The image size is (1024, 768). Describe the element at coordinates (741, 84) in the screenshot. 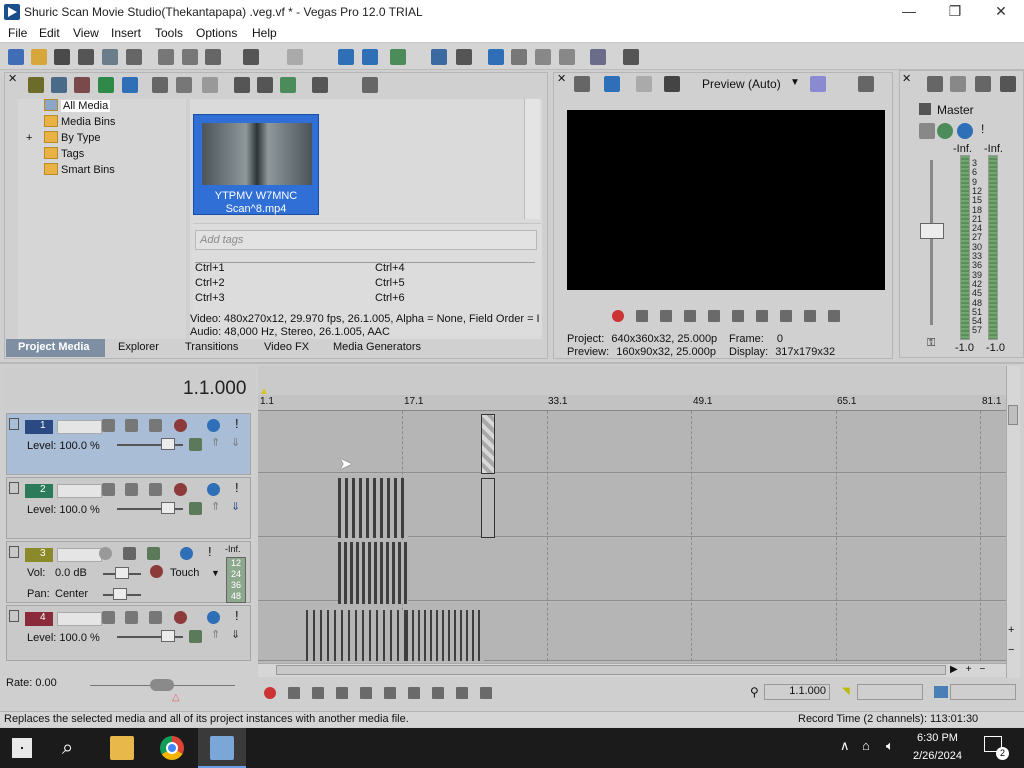

I see `preview-quality-select: Preview (Auto)` at that location.